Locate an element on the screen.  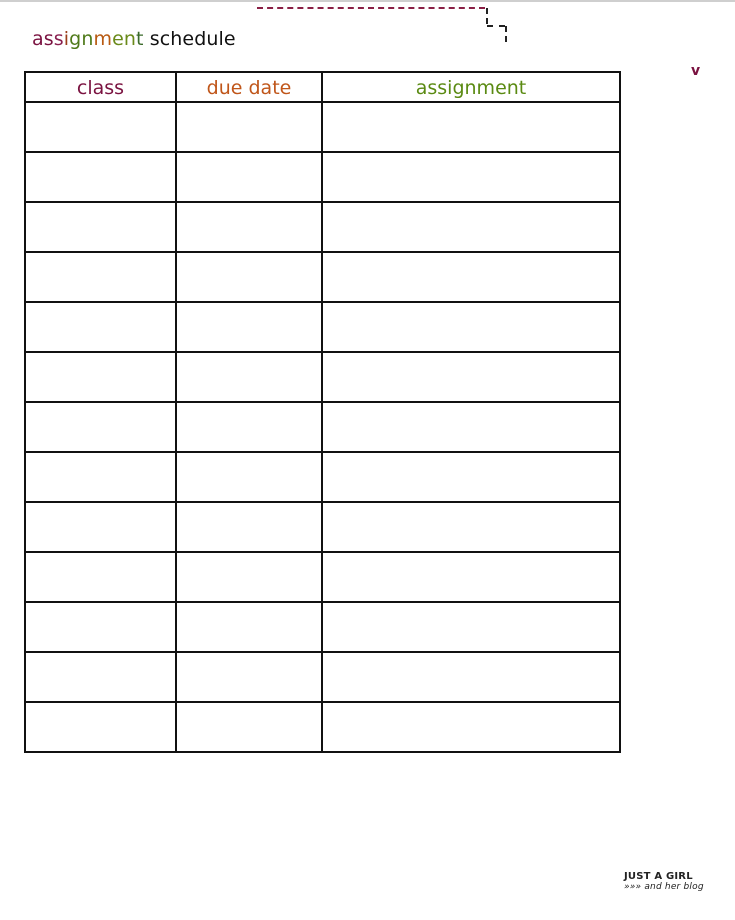
dashed-line-vertical is located at coordinates (487, 16).